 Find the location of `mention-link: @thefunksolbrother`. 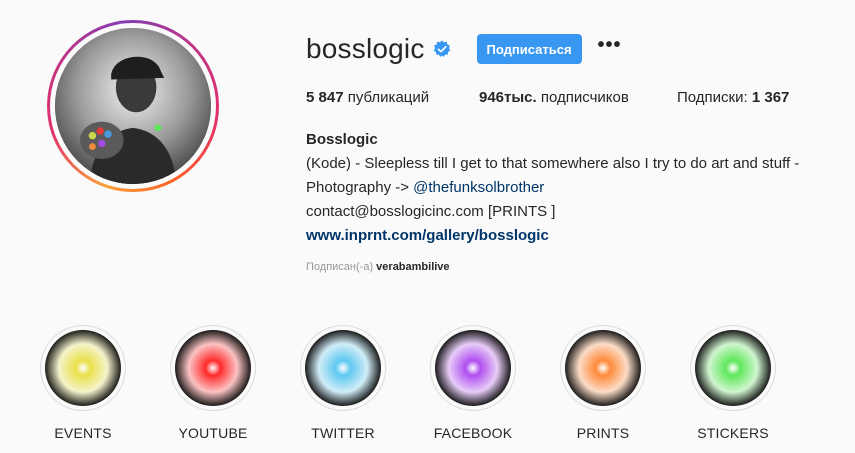

mention-link: @thefunksolbrother is located at coordinates (478, 187).